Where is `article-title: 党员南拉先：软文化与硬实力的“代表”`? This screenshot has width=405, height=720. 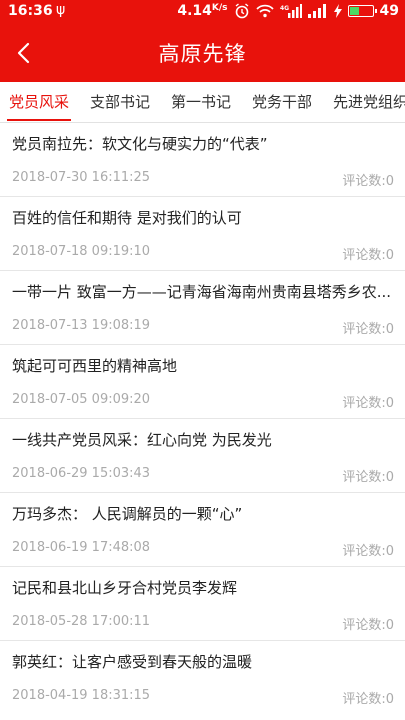
article-title: 党员南拉先：软文化与硬实力的“代表” is located at coordinates (140, 144).